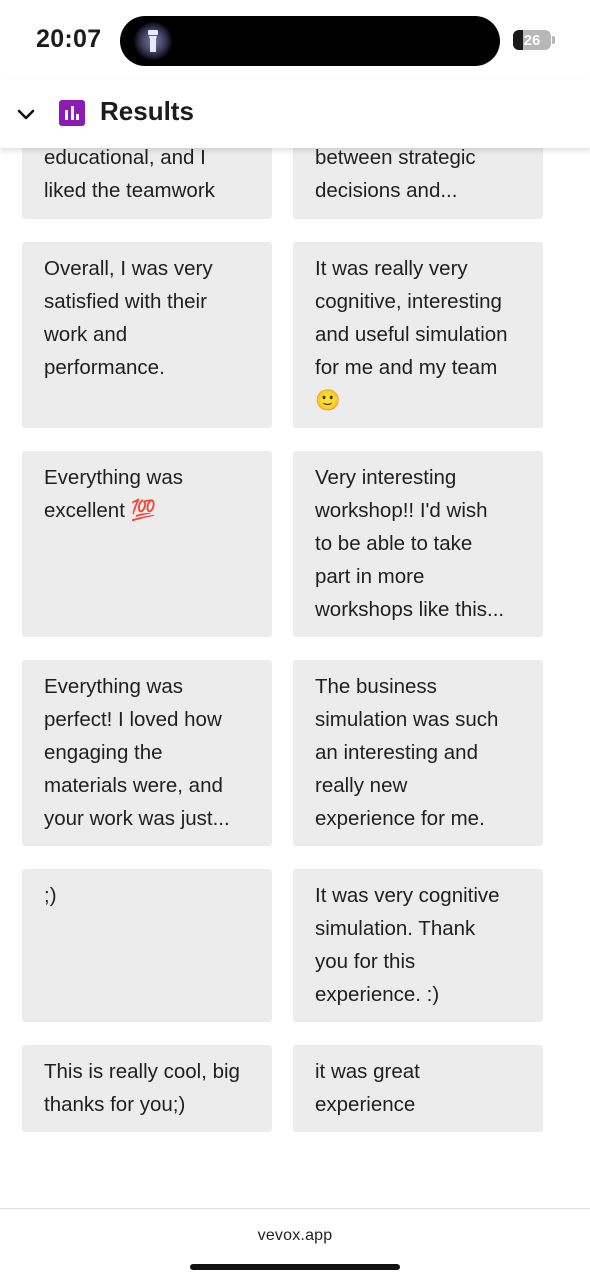 The width and height of the screenshot is (590, 1280). I want to click on bar-chart-icon, so click(72, 113).